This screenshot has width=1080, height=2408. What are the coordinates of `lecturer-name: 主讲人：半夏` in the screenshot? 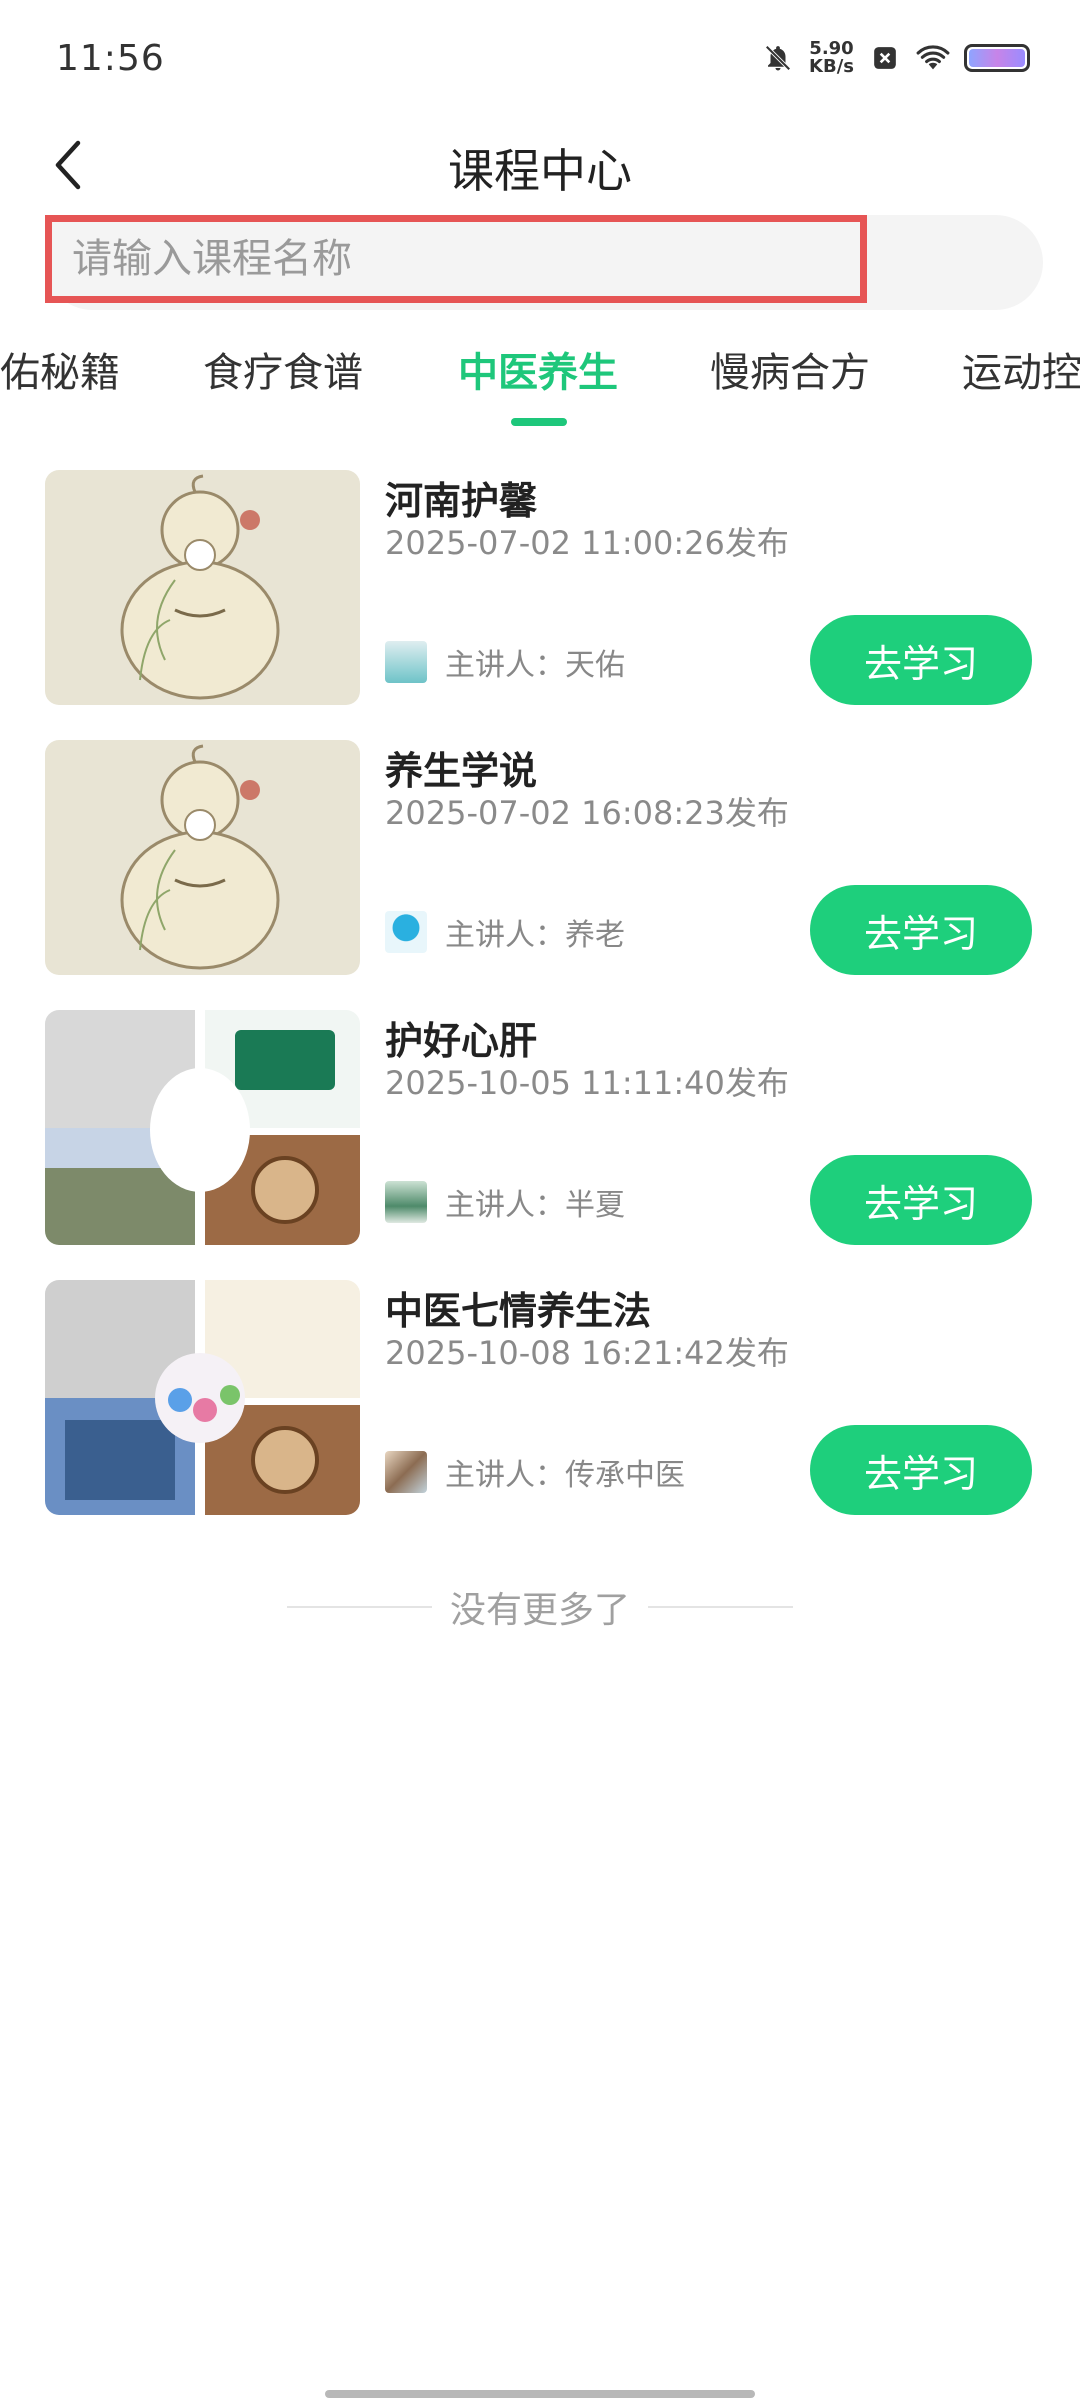 It's located at (535, 1205).